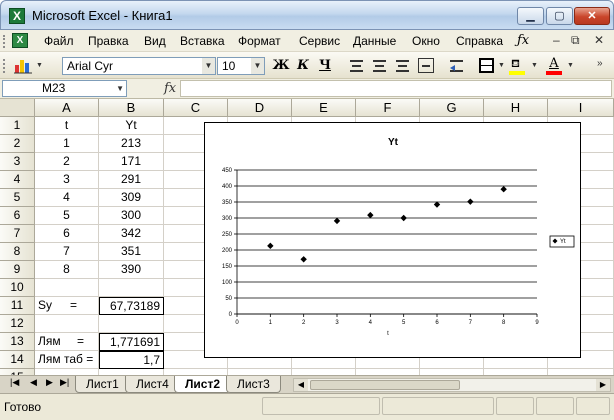 The width and height of the screenshot is (614, 420). What do you see at coordinates (17, 360) in the screenshot?
I see `row-header-14: 14` at bounding box center [17, 360].